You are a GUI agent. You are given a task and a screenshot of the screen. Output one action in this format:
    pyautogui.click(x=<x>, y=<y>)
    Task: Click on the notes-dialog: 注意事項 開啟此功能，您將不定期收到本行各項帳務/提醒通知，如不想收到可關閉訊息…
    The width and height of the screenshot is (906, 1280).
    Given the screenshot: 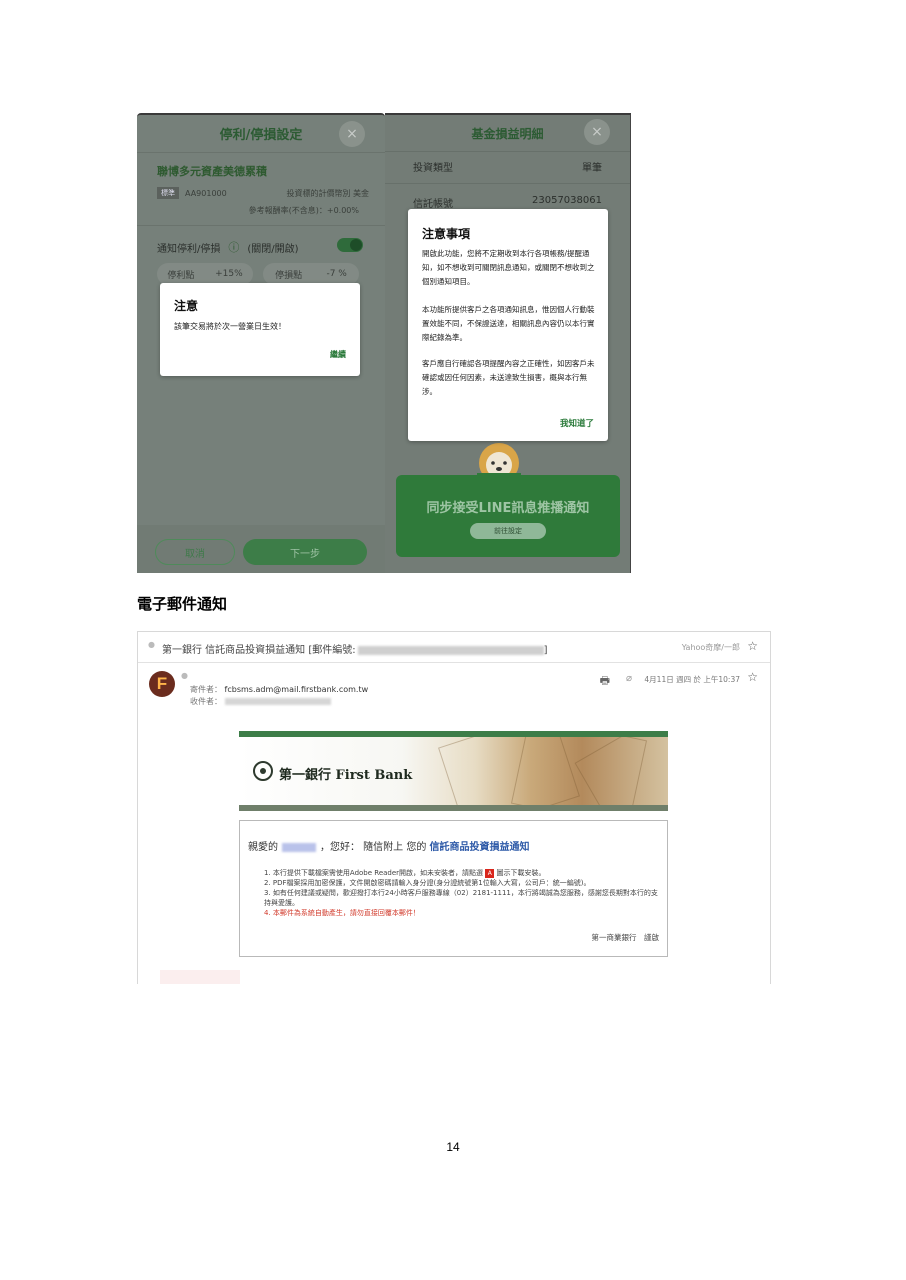 What is the action you would take?
    pyautogui.click(x=508, y=325)
    